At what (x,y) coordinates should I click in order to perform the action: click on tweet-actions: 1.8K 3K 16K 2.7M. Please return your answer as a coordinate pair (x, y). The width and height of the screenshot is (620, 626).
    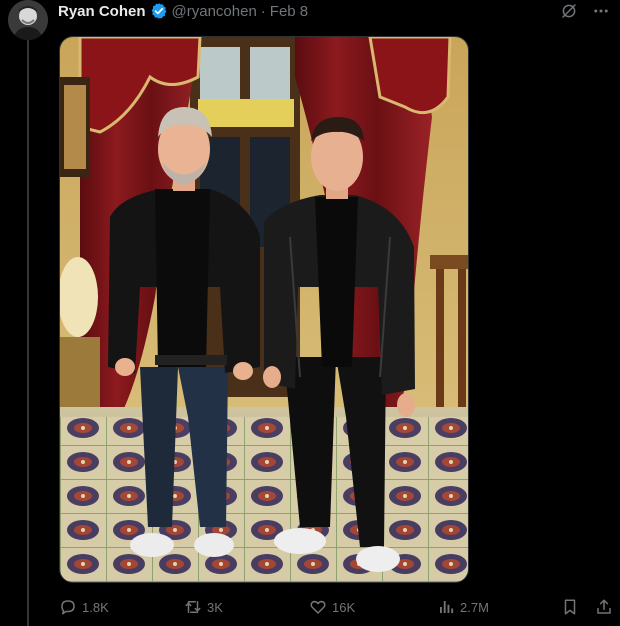
    Looking at the image, I should click on (335, 607).